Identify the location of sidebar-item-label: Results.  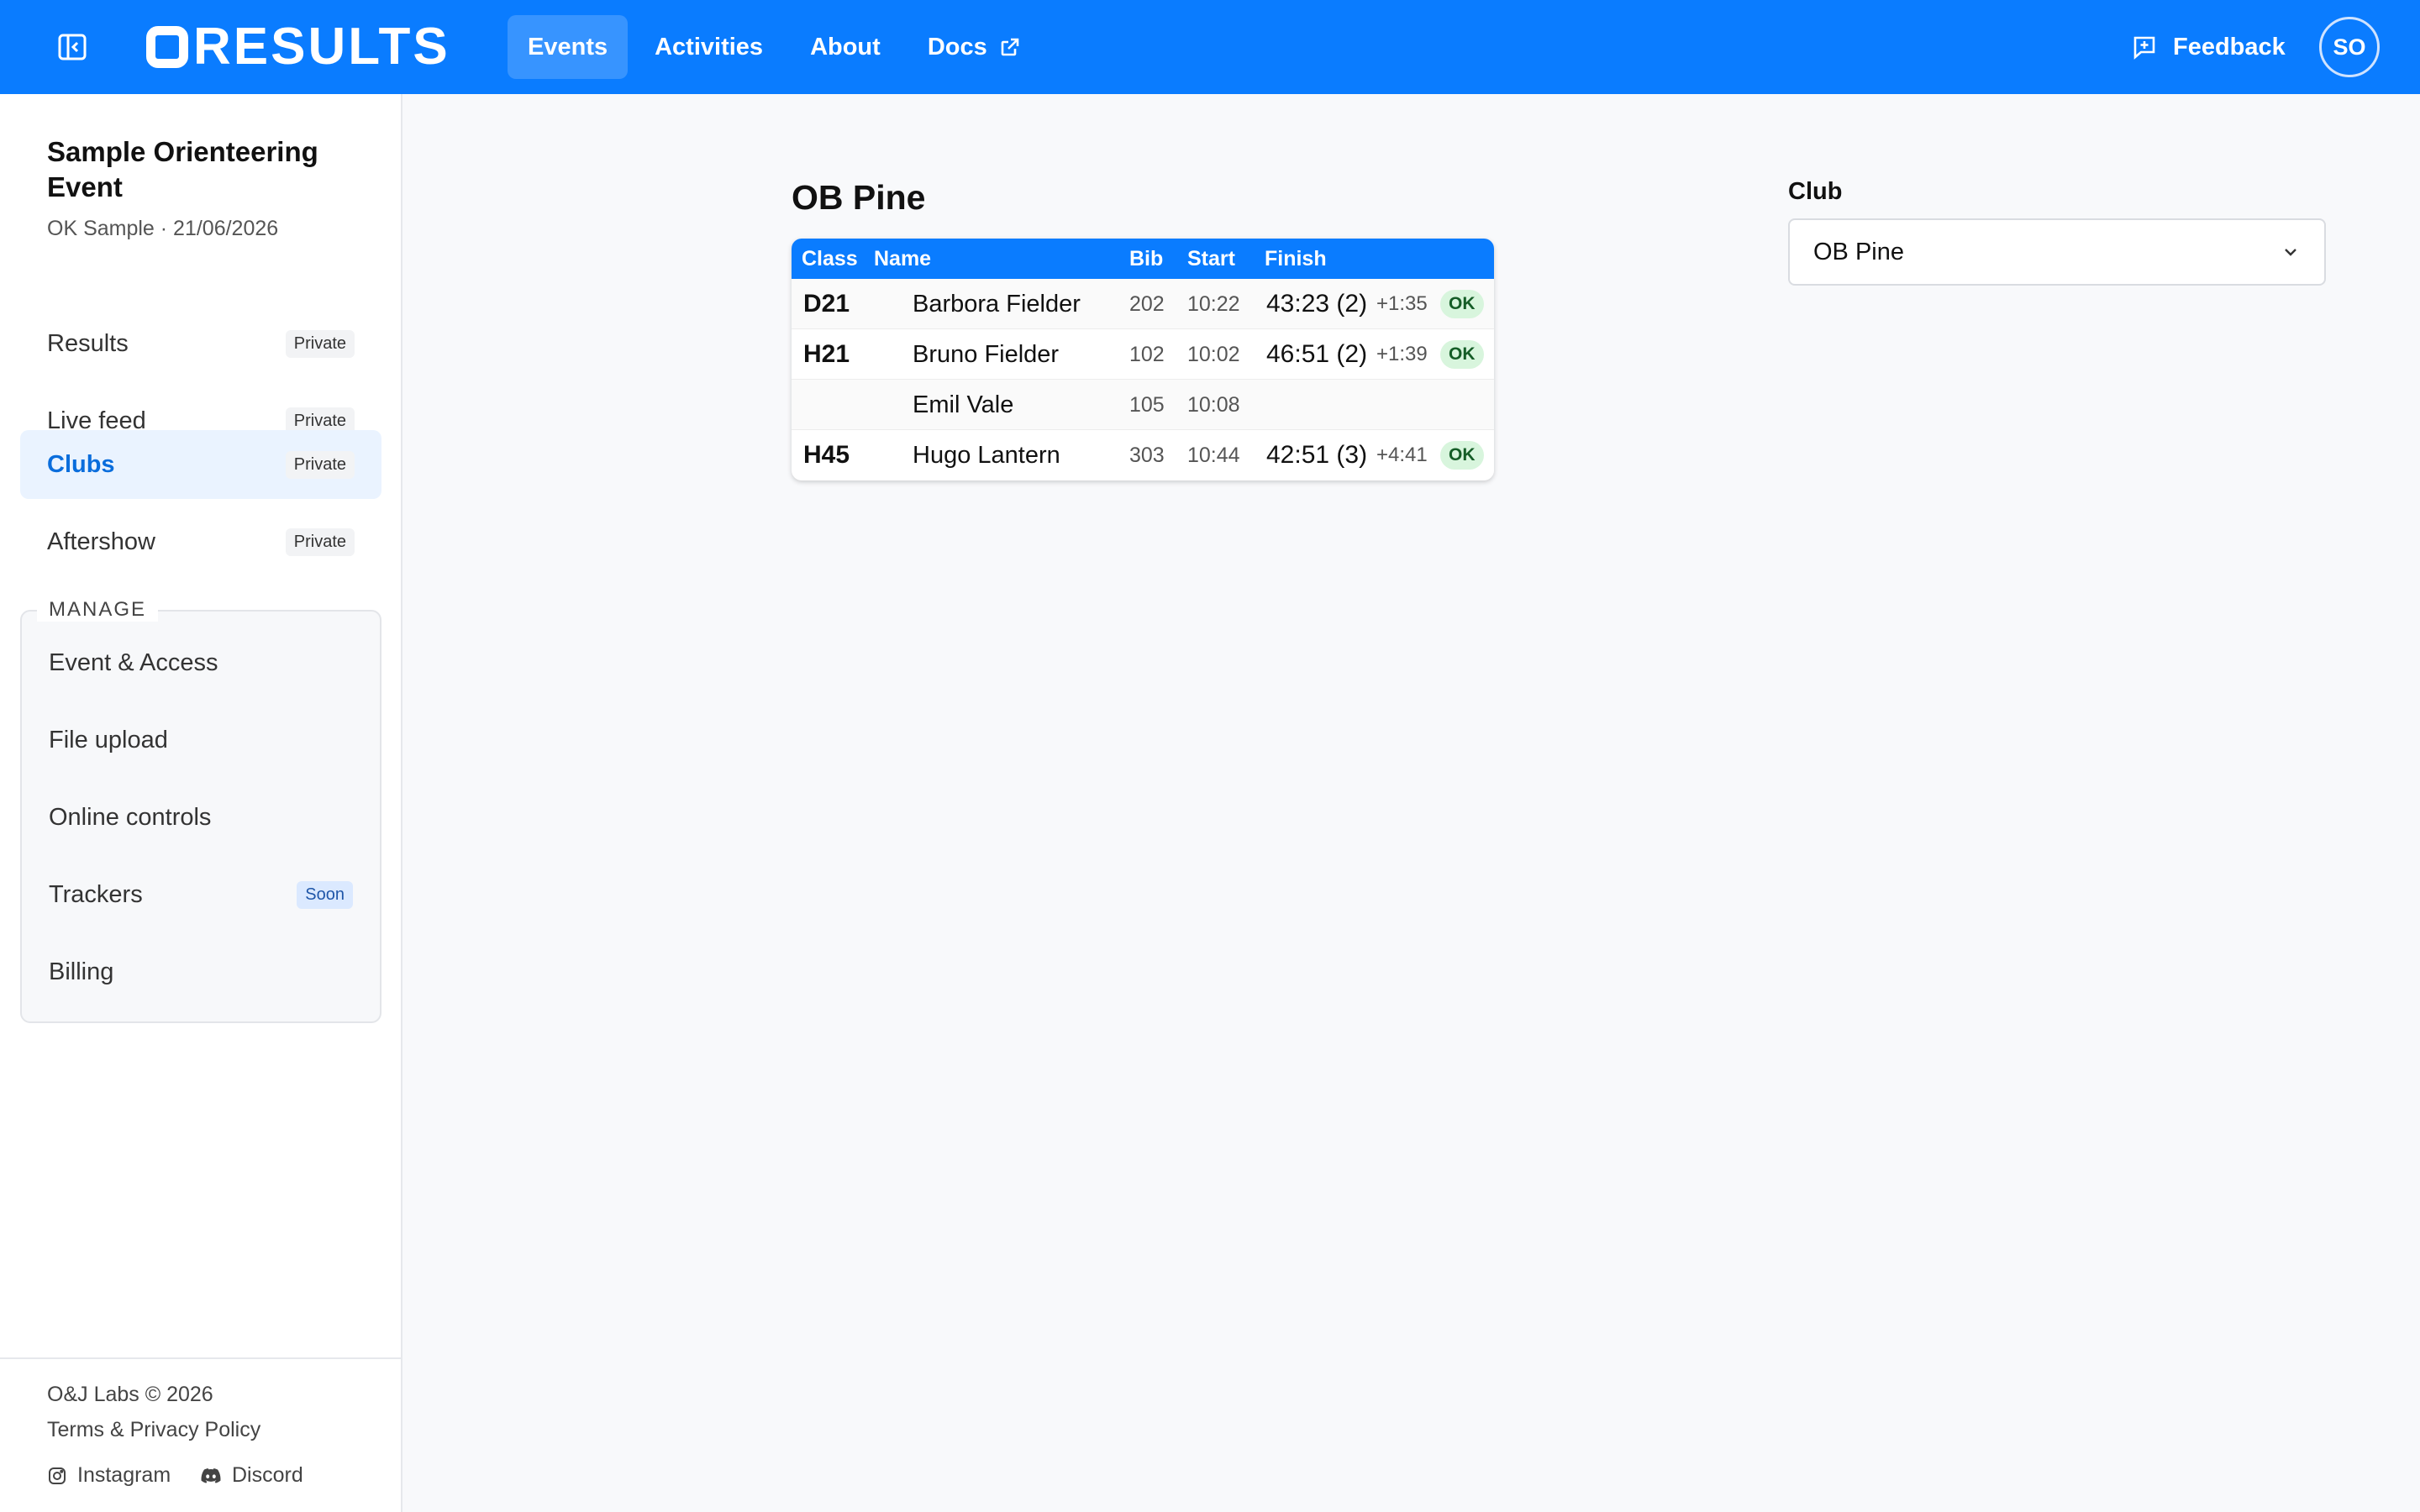
(88, 343).